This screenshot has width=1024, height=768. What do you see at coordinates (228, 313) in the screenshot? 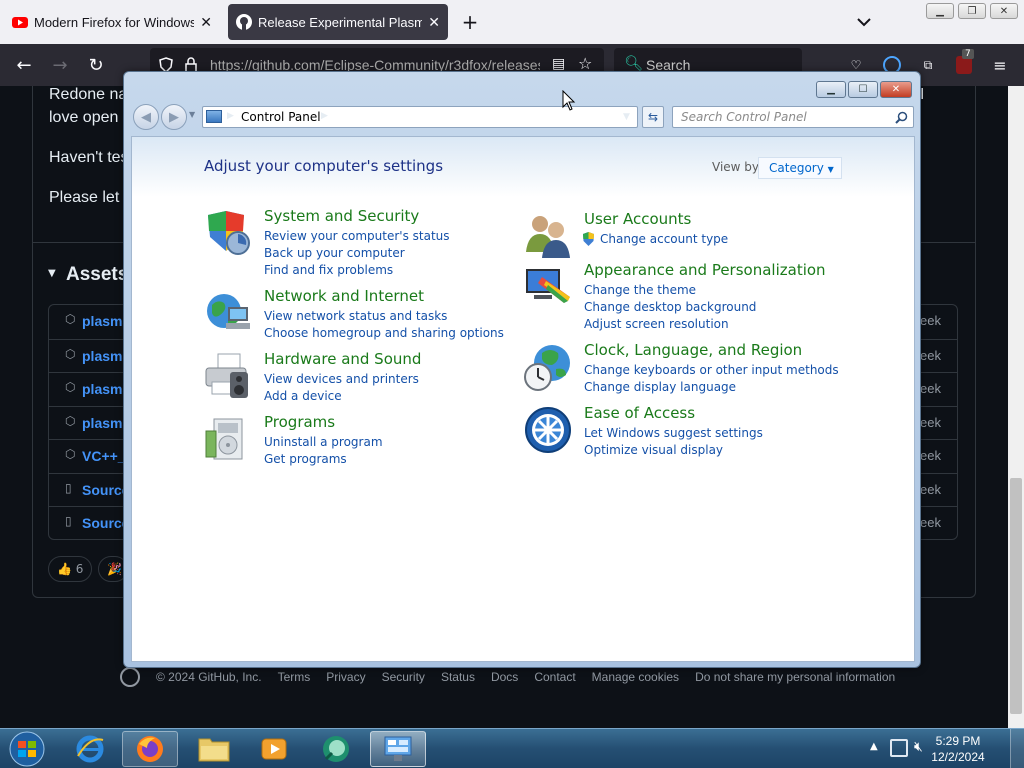
I see `network-globe-icon` at bounding box center [228, 313].